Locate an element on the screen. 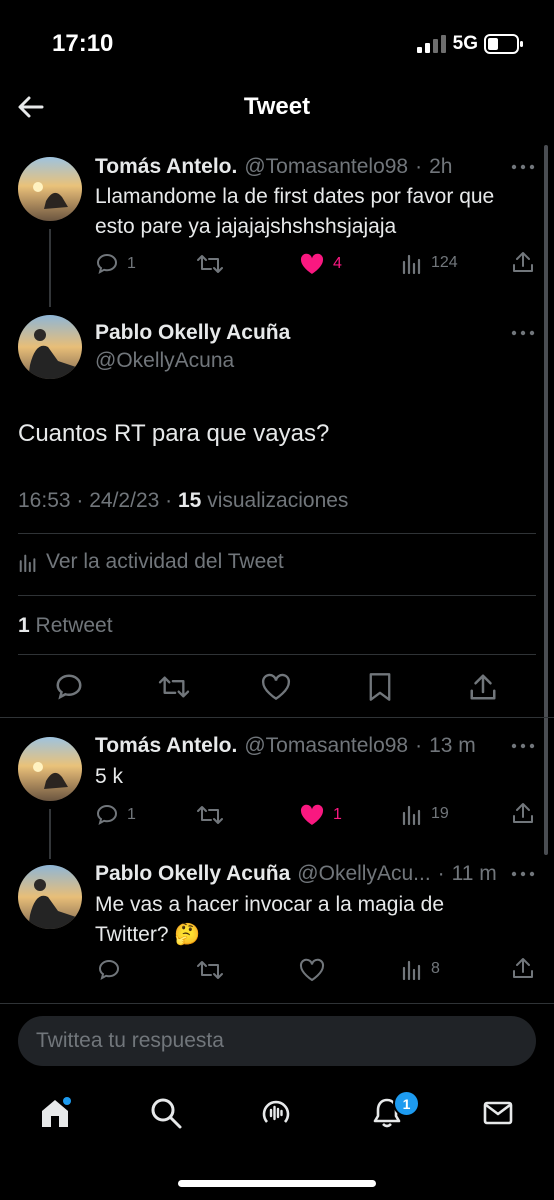 The width and height of the screenshot is (554, 1200). tweet-header: Tomás Antelo. @Tomasantelo98 · 2h is located at coordinates (273, 167).